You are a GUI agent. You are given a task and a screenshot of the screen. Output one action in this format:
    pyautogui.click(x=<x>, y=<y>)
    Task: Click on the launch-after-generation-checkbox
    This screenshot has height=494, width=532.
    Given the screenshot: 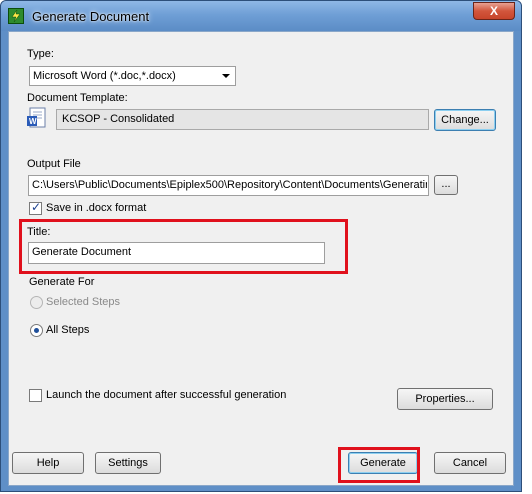 What is the action you would take?
    pyautogui.click(x=35, y=395)
    